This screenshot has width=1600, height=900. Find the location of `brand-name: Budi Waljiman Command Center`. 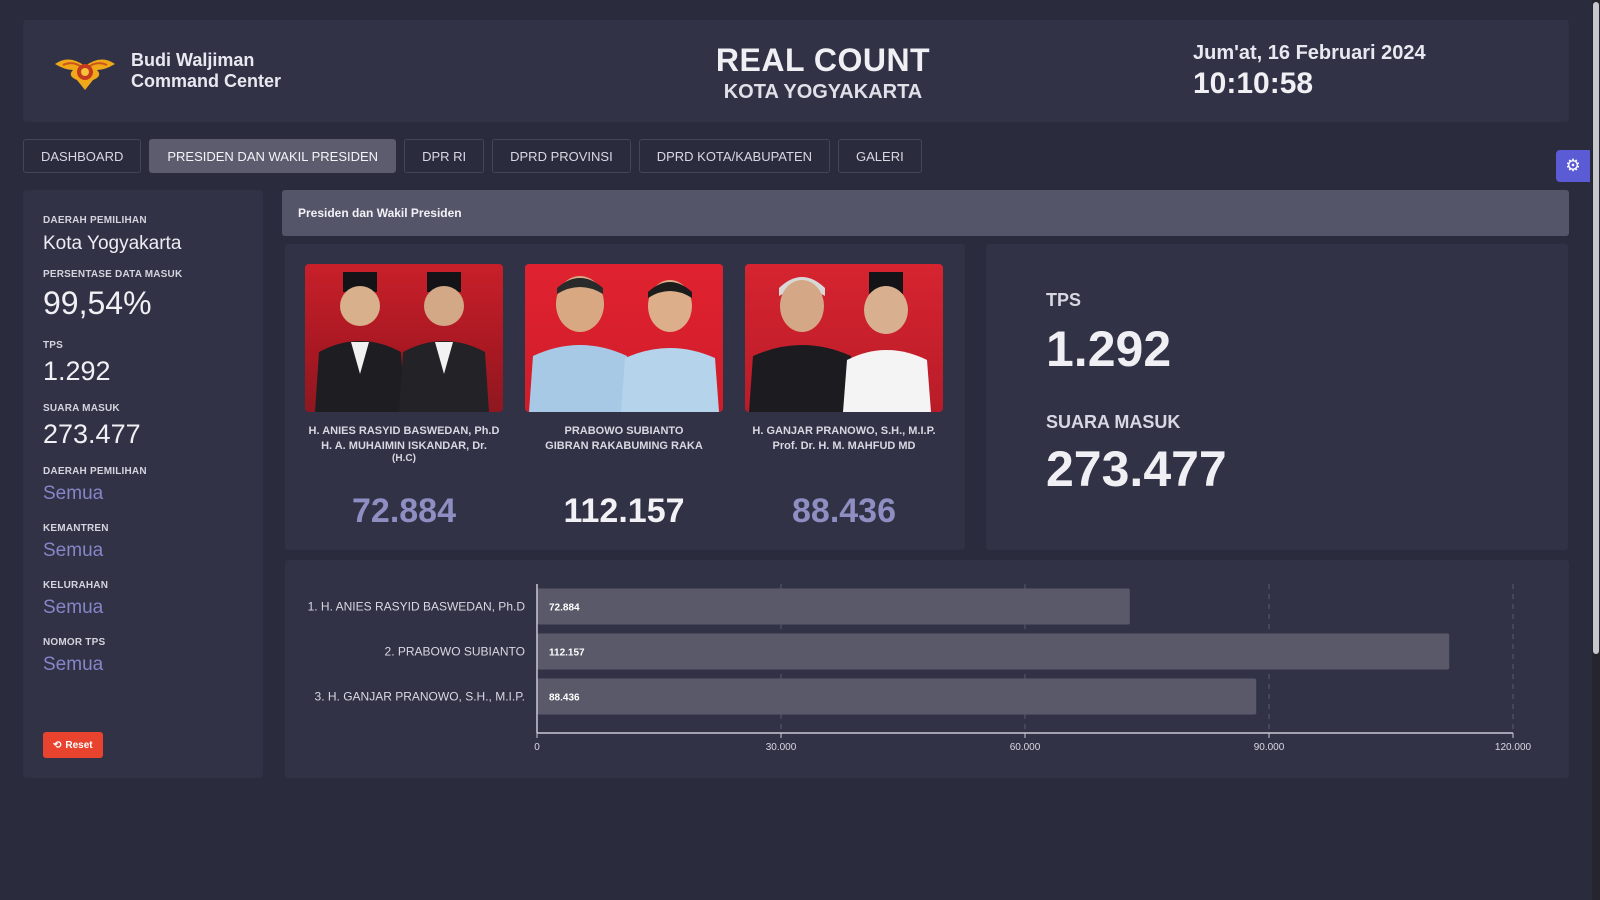

brand-name: Budi Waljiman Command Center is located at coordinates (206, 71).